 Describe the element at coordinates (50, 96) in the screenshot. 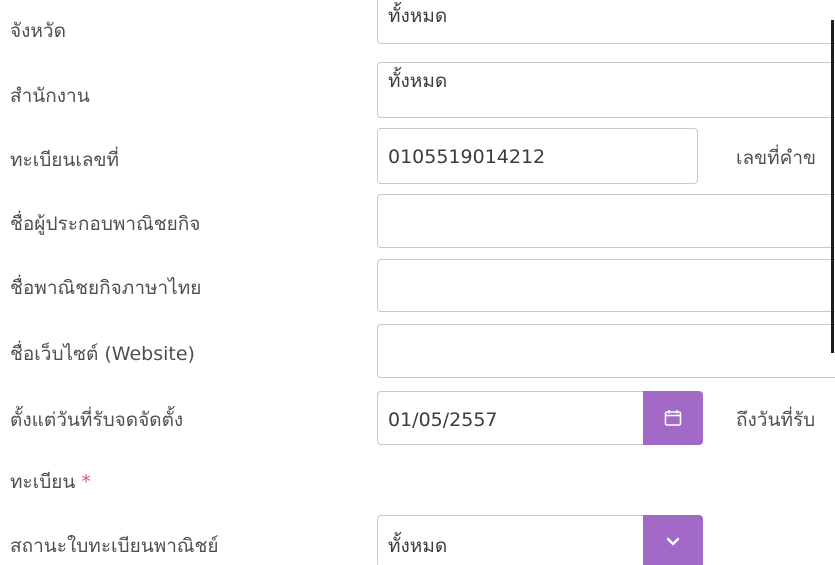

I see `office-label: สำนักงาน` at that location.